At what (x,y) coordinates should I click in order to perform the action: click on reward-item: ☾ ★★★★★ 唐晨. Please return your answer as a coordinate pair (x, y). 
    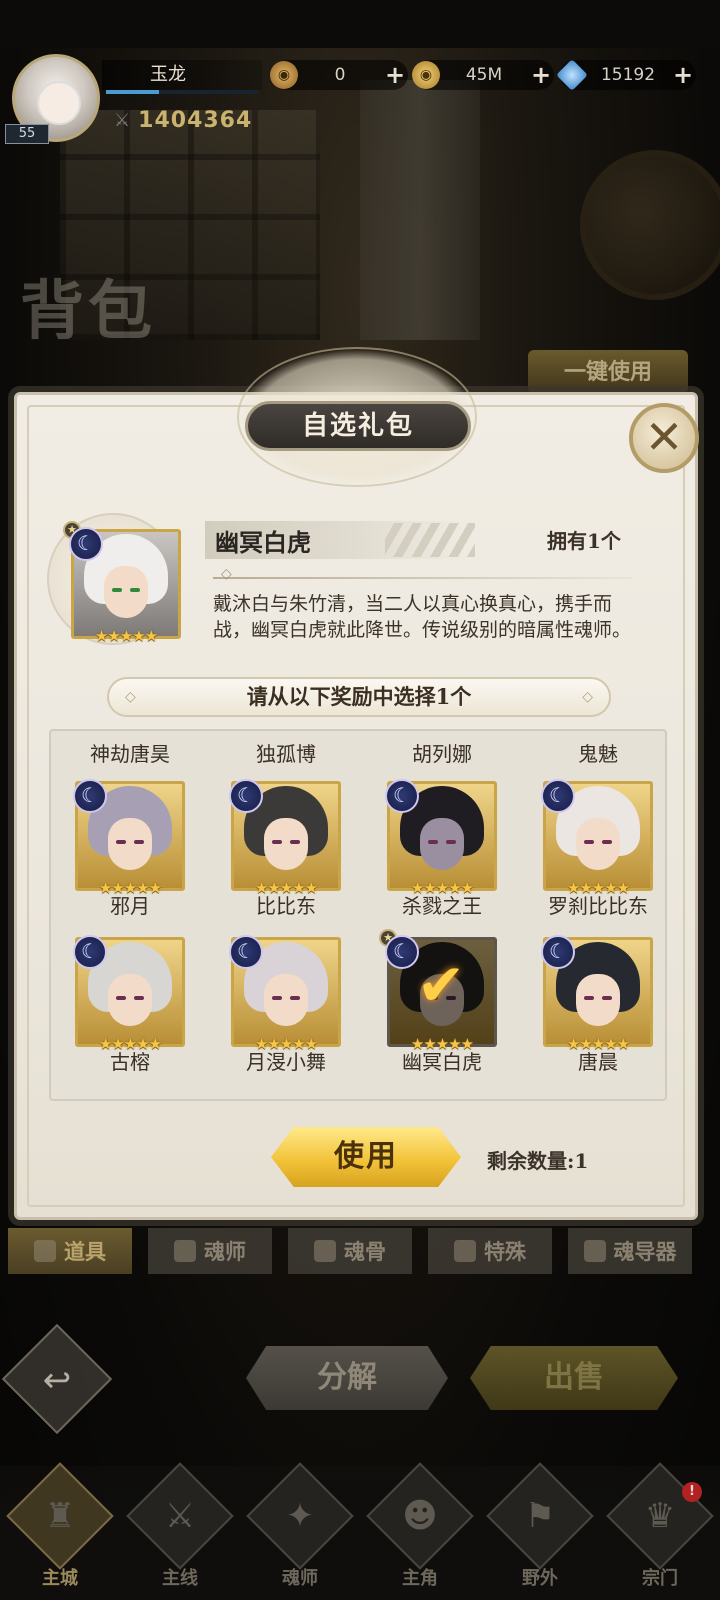
    Looking at the image, I should click on (594, 1005).